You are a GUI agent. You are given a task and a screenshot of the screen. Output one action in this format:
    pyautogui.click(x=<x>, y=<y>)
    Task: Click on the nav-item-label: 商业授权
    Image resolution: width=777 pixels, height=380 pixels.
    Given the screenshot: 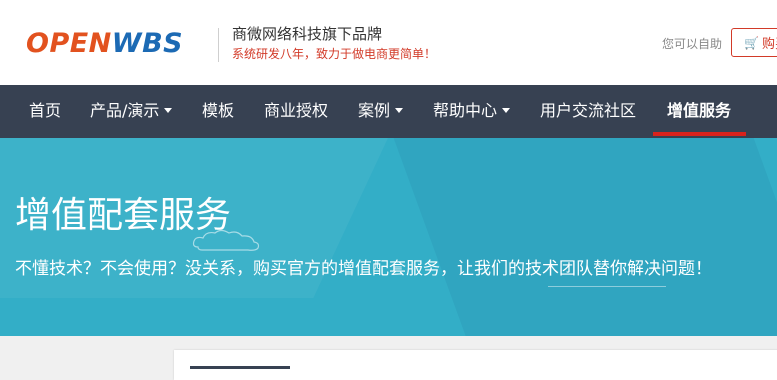 What is the action you would take?
    pyautogui.click(x=296, y=110)
    